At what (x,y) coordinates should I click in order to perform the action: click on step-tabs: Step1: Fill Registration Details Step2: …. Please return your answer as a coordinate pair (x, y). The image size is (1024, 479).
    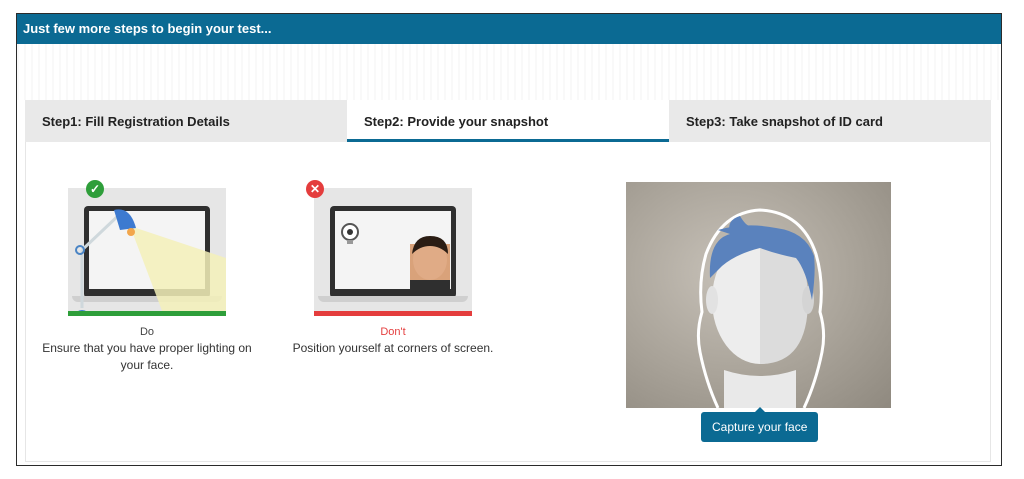
    Looking at the image, I should click on (508, 121).